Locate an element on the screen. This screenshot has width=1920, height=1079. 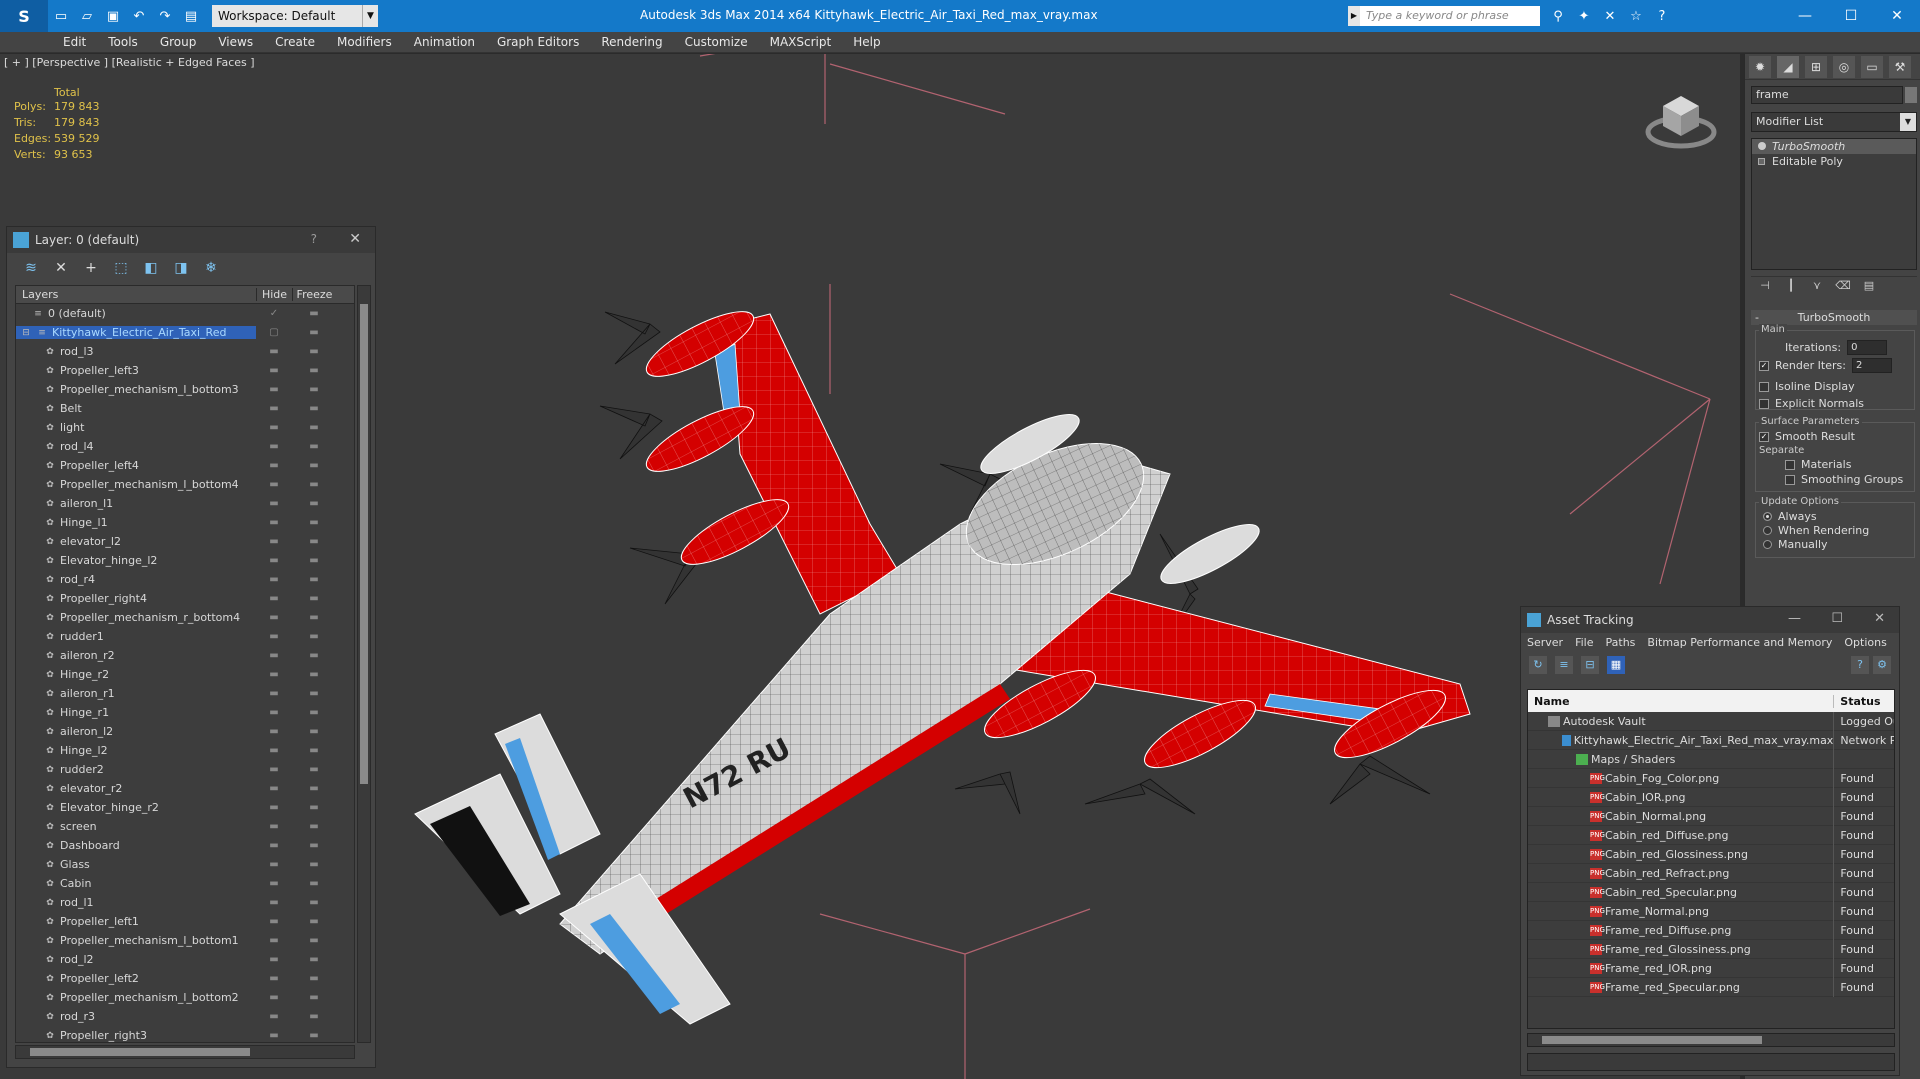
layer-object-row: ✿ rod_l4 ▬ ▬ is located at coordinates (185, 446).